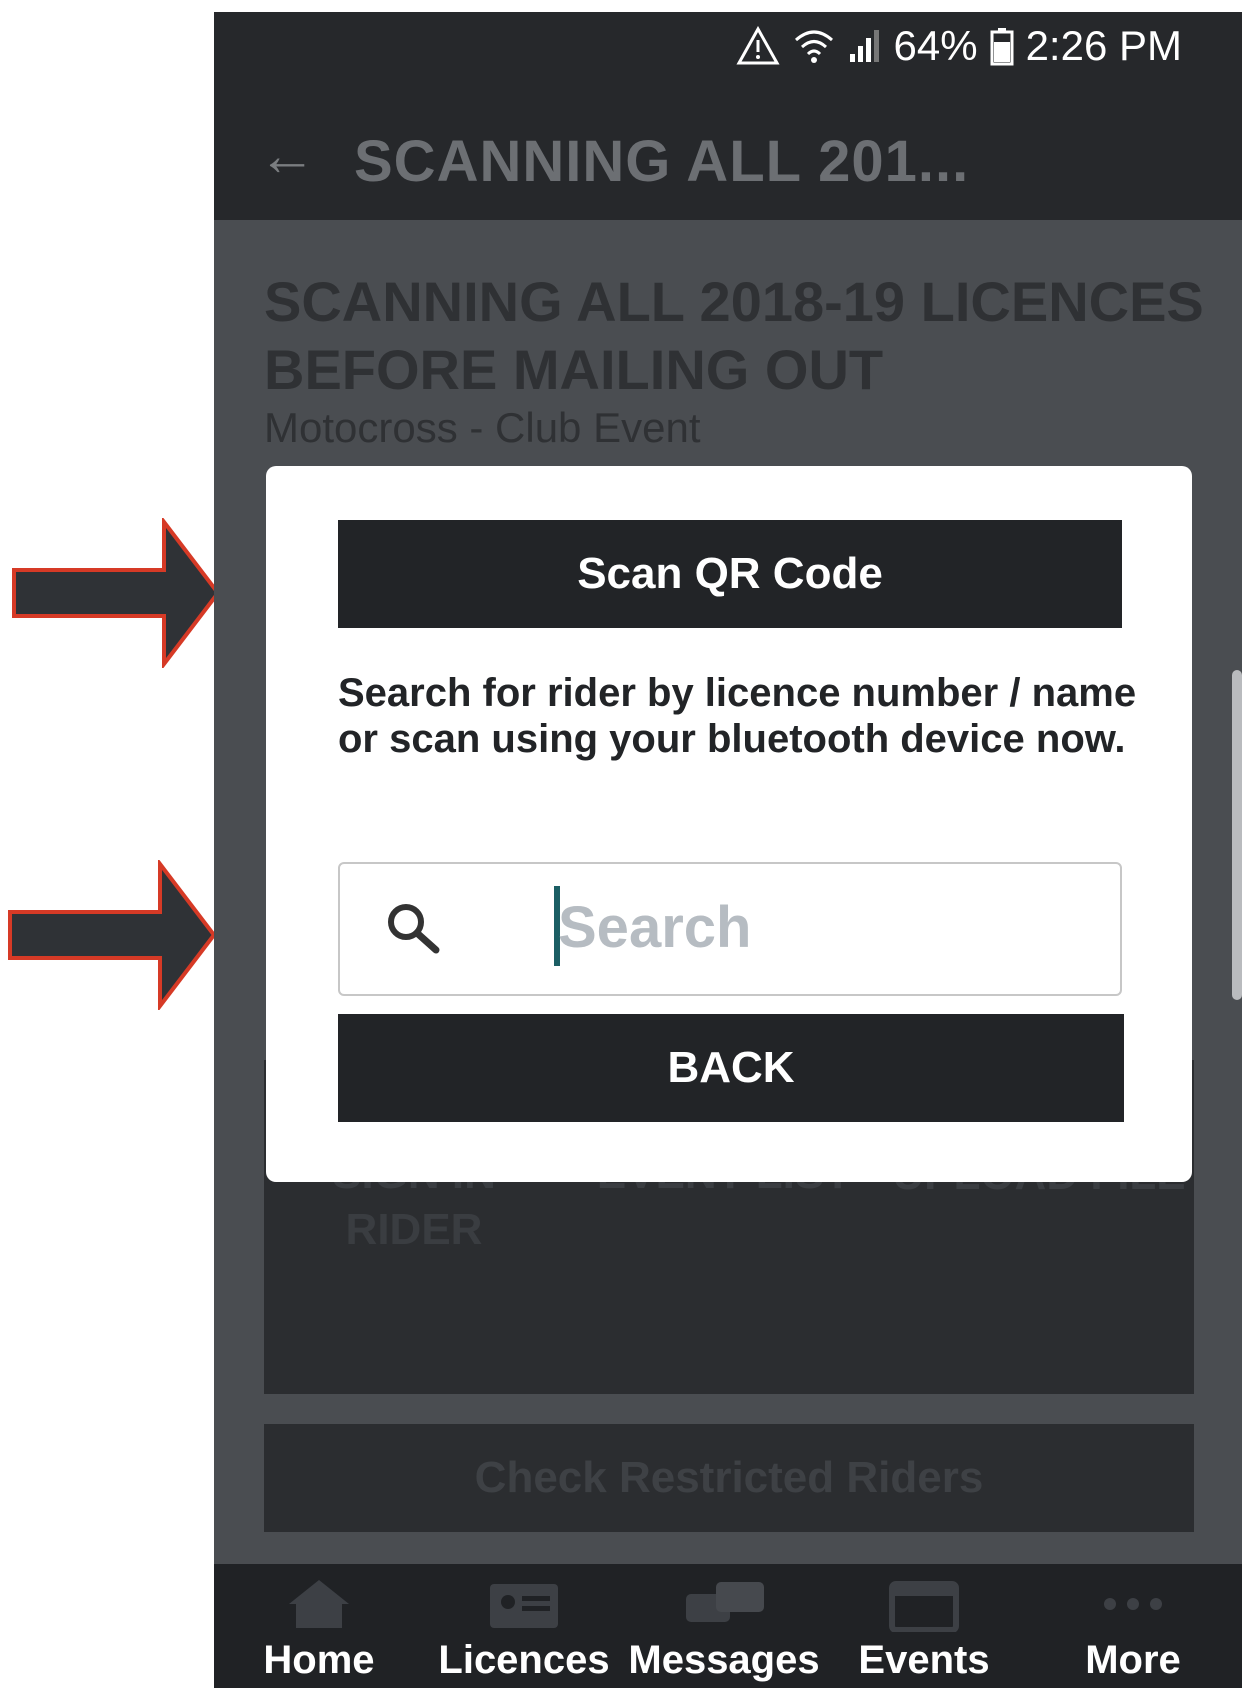 The width and height of the screenshot is (1242, 1688). What do you see at coordinates (728, 50) in the screenshot?
I see `status-bar: 64% 2:26 PM` at bounding box center [728, 50].